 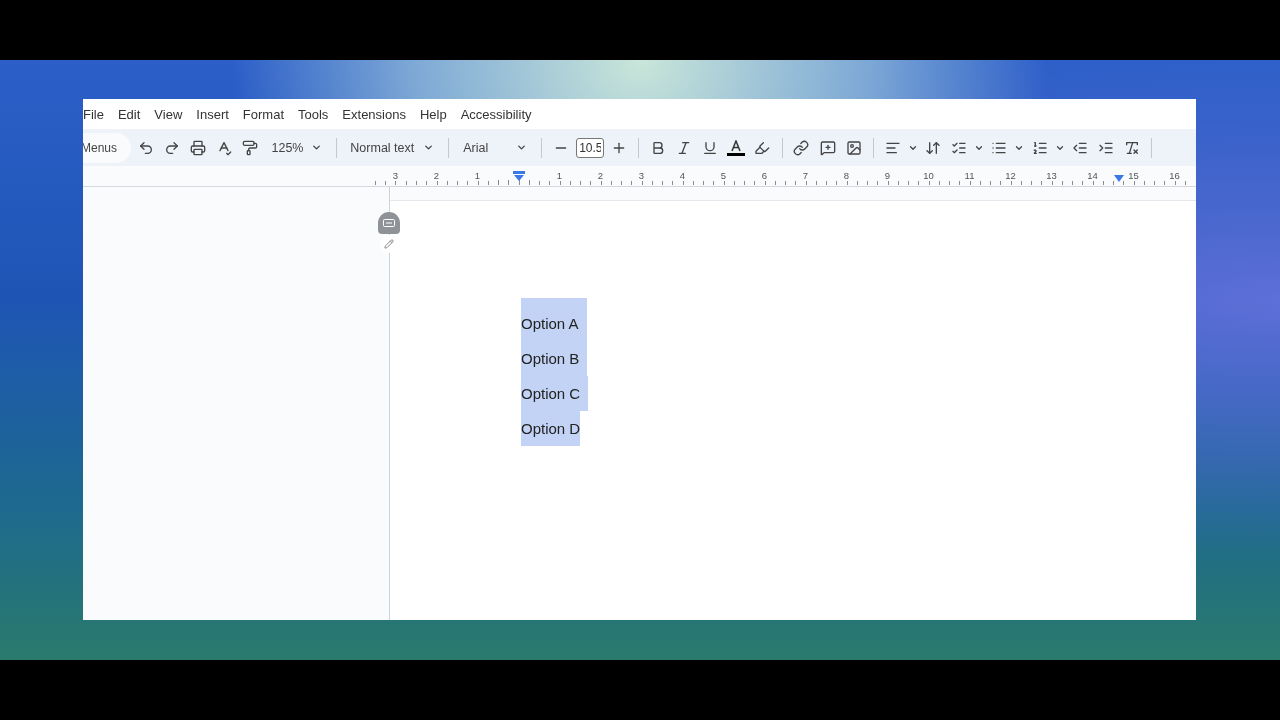 What do you see at coordinates (554, 358) in the screenshot?
I see `document-text: Option B` at bounding box center [554, 358].